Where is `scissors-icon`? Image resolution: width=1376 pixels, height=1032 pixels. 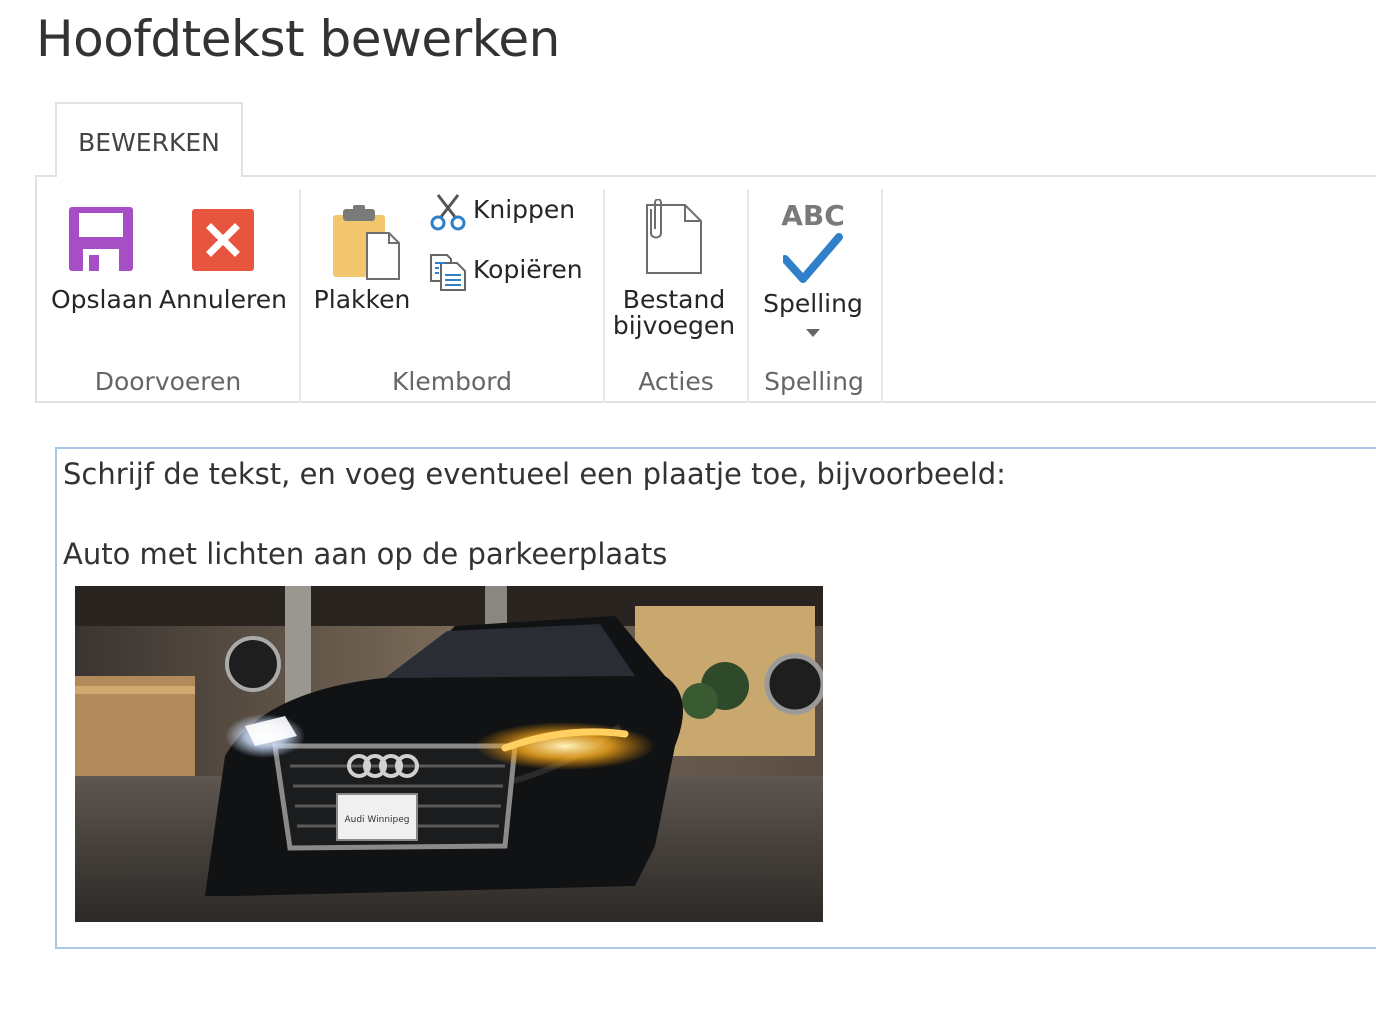
scissors-icon is located at coordinates (448, 212).